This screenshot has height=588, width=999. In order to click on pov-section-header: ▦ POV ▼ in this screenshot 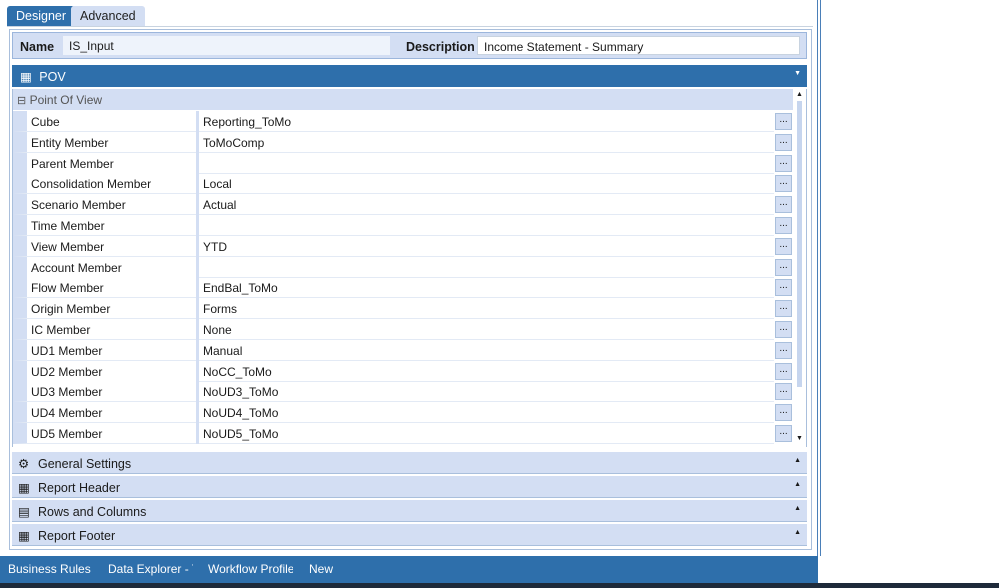, I will do `click(409, 76)`.